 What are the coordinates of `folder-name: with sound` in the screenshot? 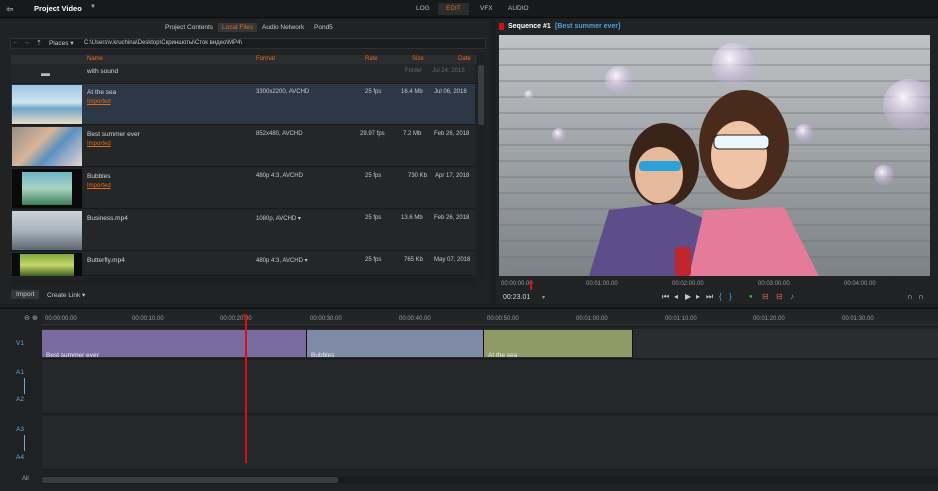 It's located at (103, 71).